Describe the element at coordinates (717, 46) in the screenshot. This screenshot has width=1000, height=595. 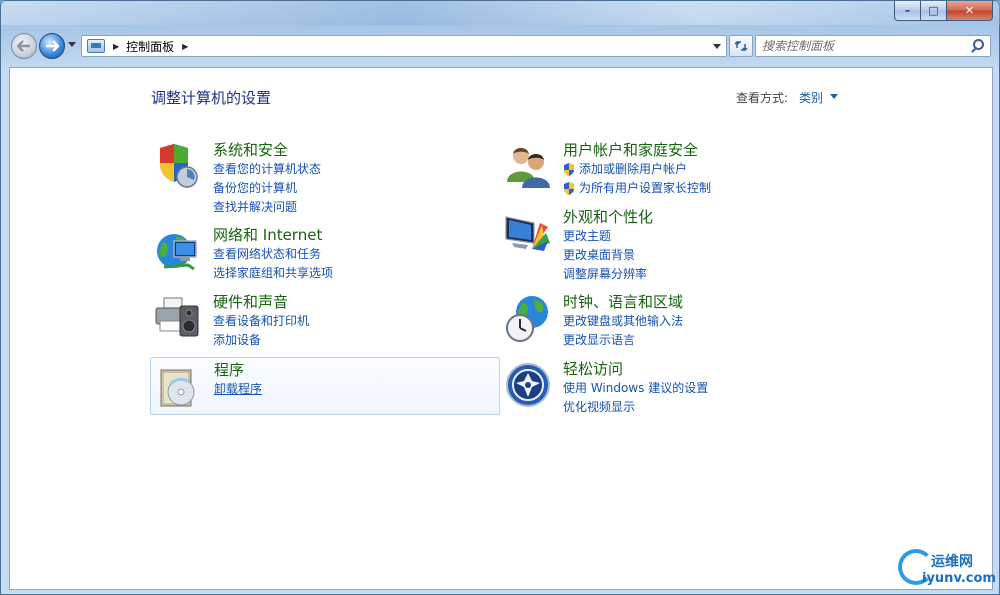
I see `address-dropdown-icon` at that location.